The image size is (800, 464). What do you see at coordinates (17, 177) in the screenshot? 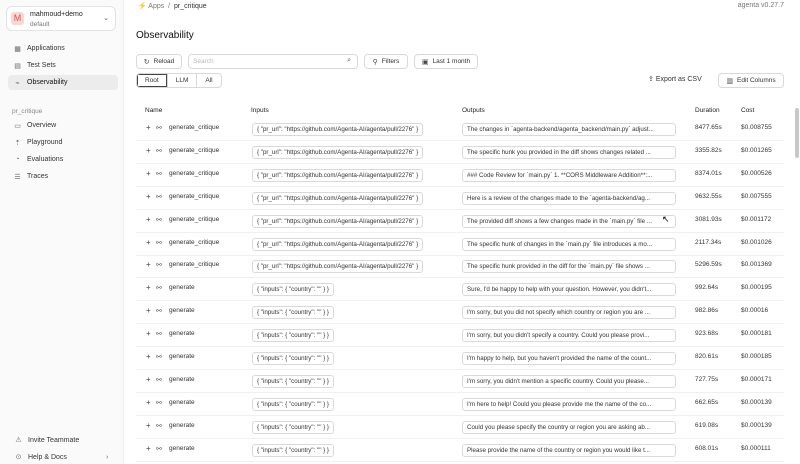
I see `list-icon: ☰` at bounding box center [17, 177].